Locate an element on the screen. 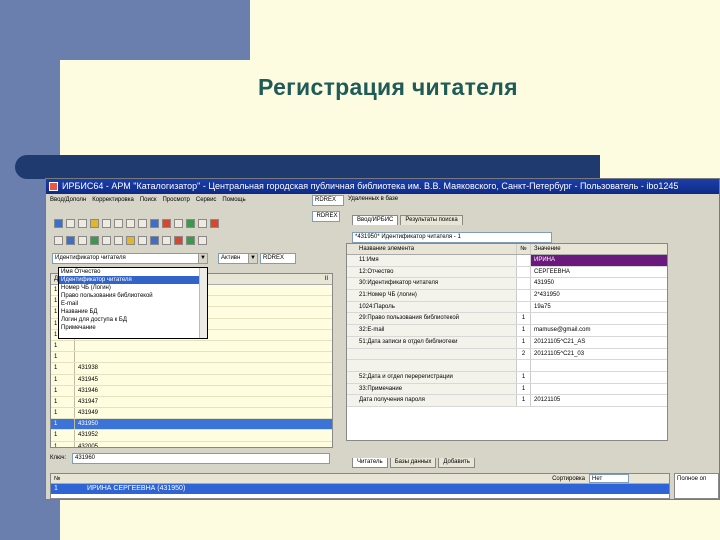  table-row: 2 20121105^C21_03 is located at coordinates (507, 354).